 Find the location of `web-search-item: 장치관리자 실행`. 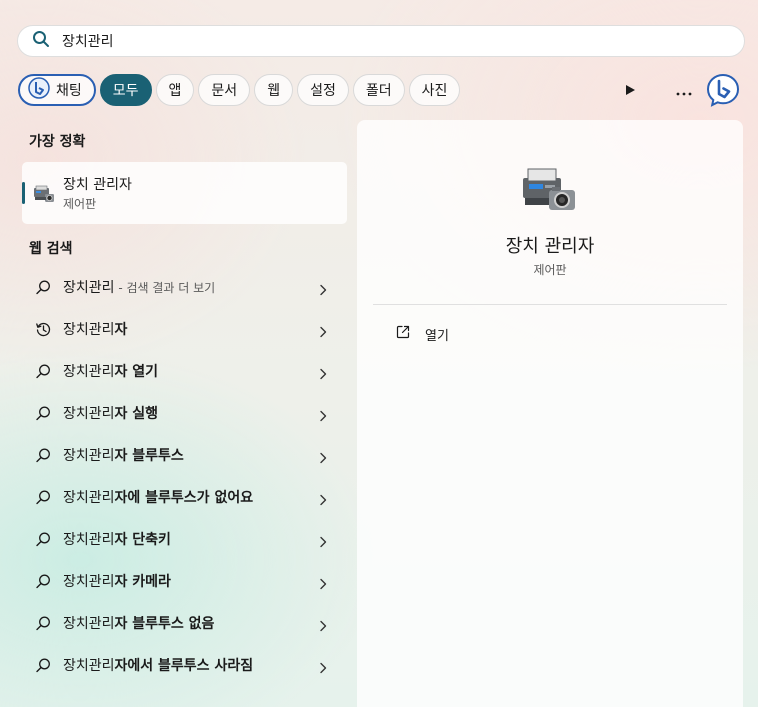

web-search-item: 장치관리자 실행 is located at coordinates (184, 413).